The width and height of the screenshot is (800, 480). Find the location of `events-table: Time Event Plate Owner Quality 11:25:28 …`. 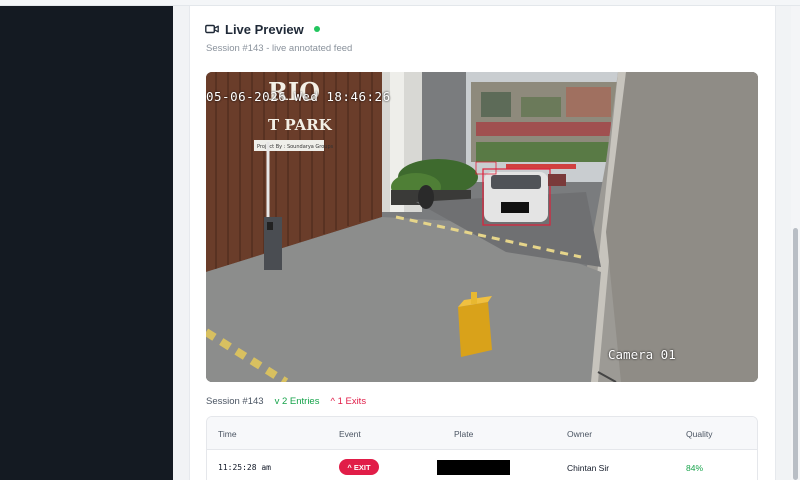

events-table: Time Event Plate Owner Quality 11:25:28 … is located at coordinates (482, 448).